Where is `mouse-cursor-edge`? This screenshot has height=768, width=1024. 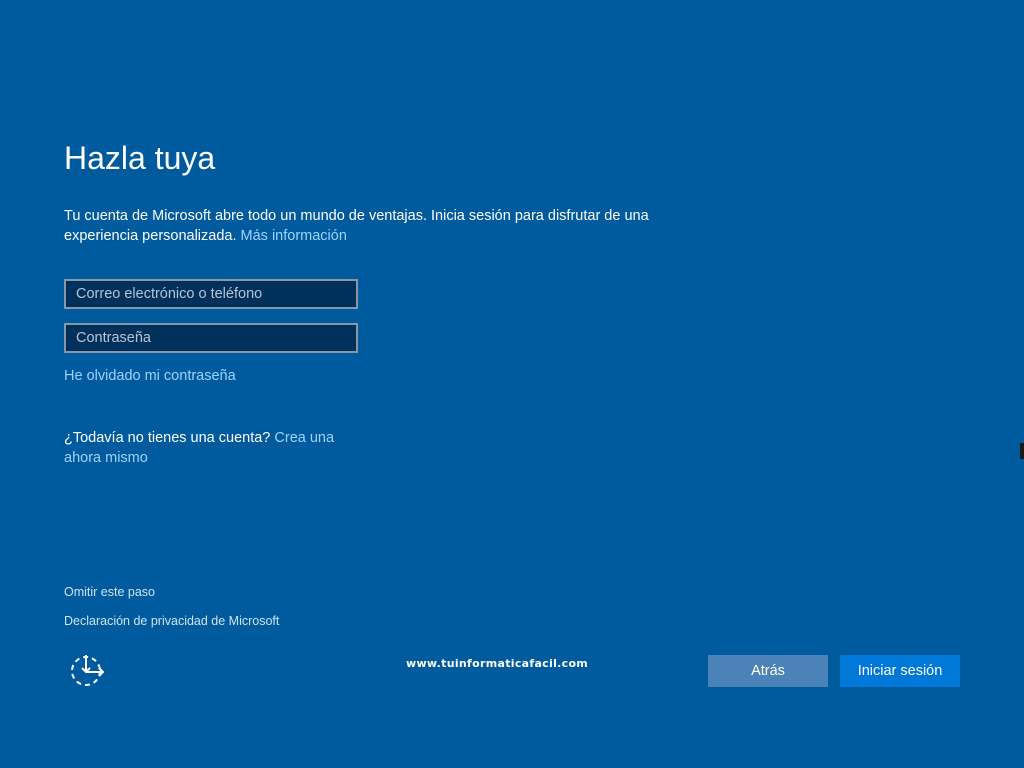 mouse-cursor-edge is located at coordinates (1022, 451).